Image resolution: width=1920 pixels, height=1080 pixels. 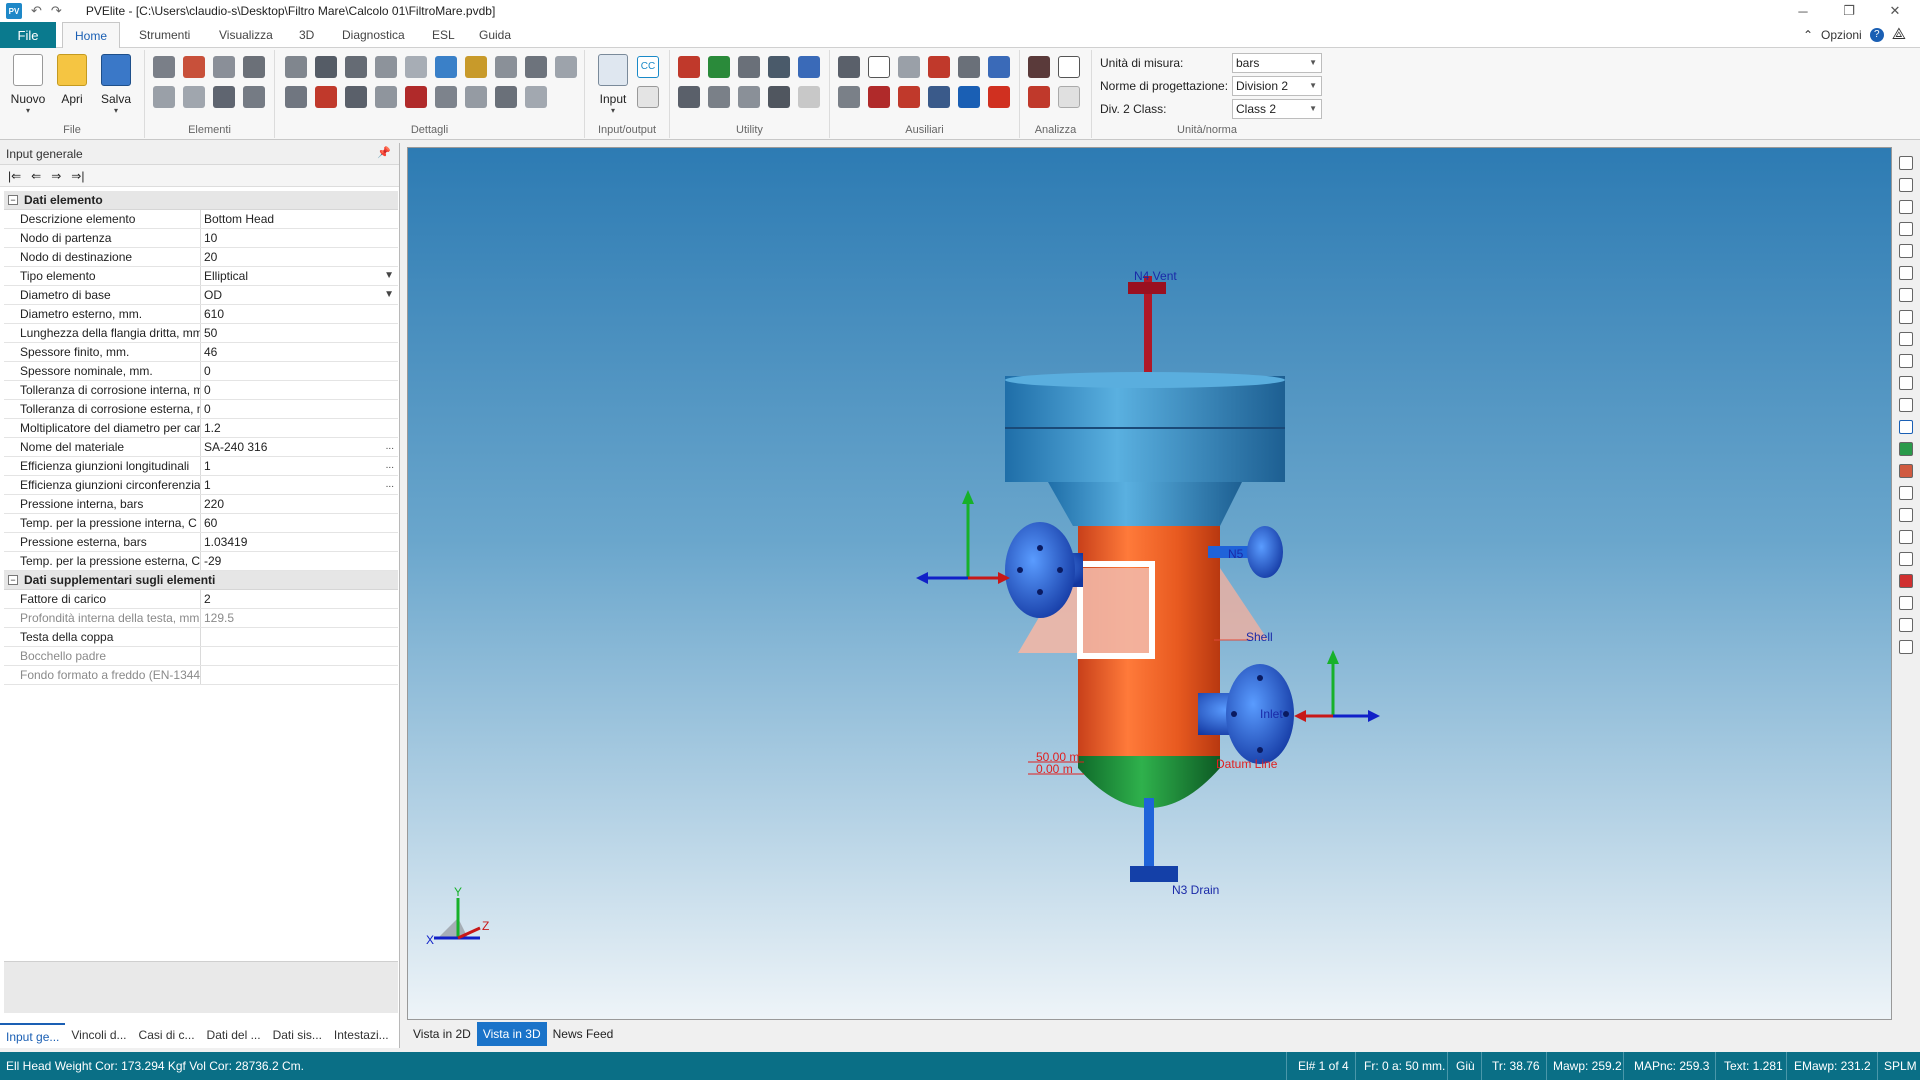 I want to click on property-row: Nodo di partenza 10, so click(x=201, y=238).